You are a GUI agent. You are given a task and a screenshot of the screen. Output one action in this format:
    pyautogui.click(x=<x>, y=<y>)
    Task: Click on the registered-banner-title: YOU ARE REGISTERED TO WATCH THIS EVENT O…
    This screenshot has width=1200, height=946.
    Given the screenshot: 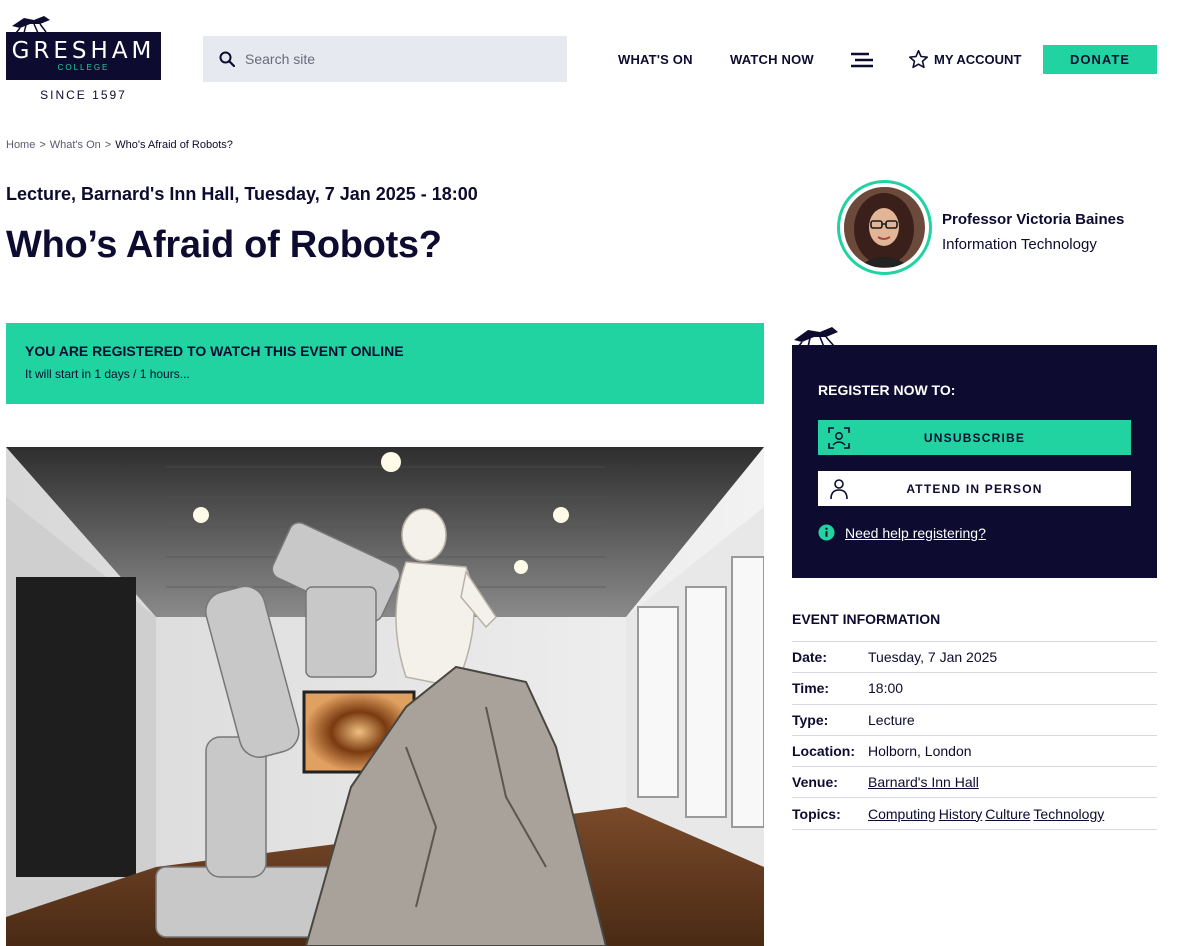 What is the action you would take?
    pyautogui.click(x=214, y=351)
    